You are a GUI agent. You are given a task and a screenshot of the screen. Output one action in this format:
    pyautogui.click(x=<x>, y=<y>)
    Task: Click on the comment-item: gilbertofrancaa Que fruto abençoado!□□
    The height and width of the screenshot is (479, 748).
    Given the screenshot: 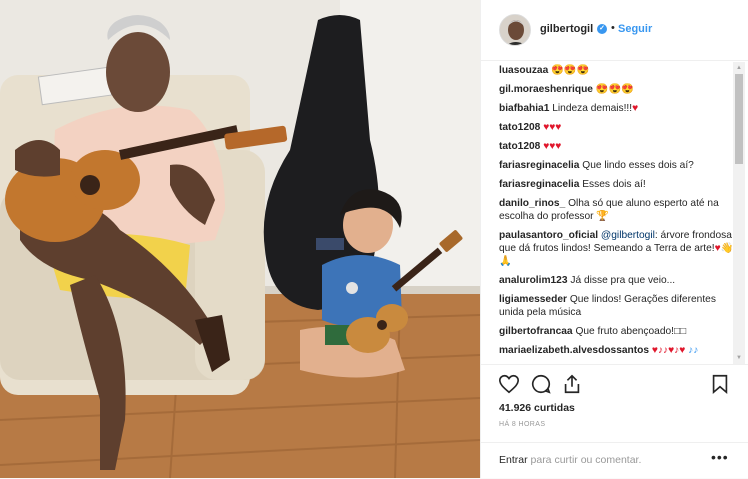 What is the action you would take?
    pyautogui.click(x=616, y=331)
    